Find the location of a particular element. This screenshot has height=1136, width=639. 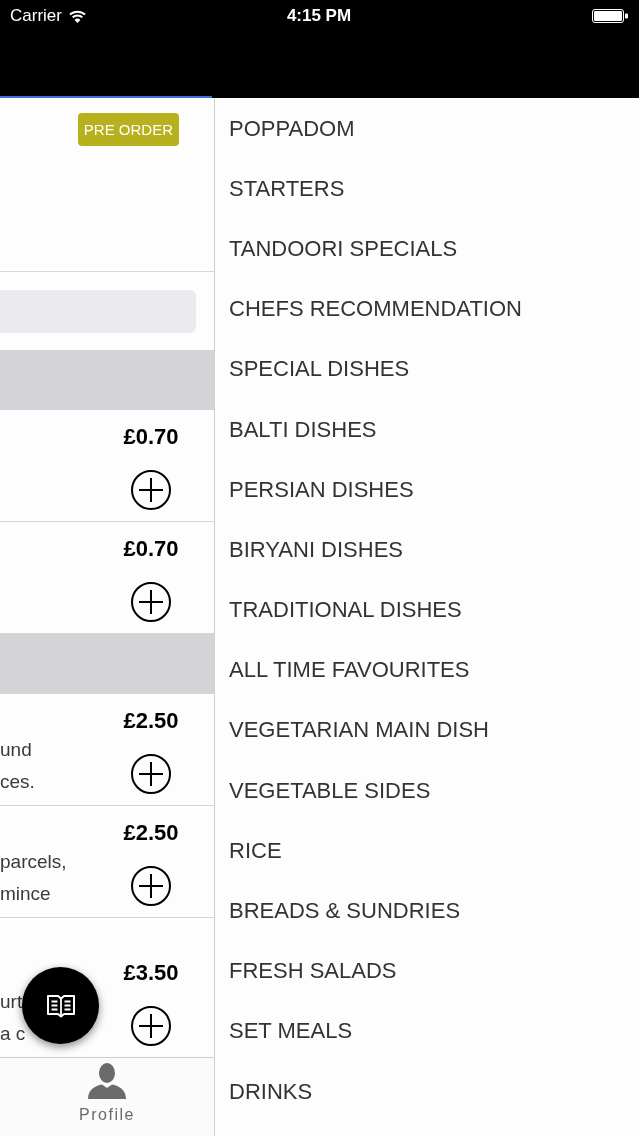

dish-description: urt a c is located at coordinates (13, 1018).